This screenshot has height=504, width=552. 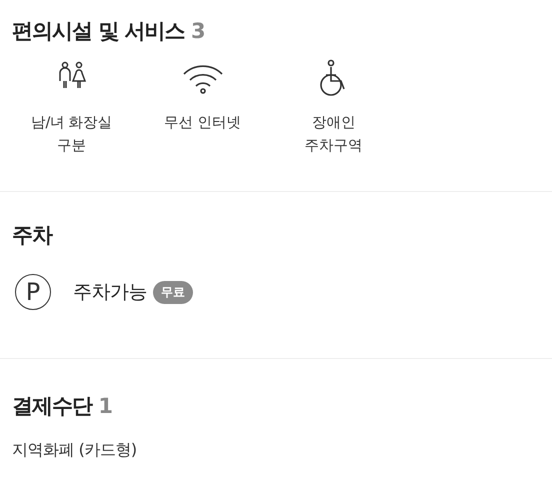 What do you see at coordinates (32, 235) in the screenshot?
I see `section-title: 주차` at bounding box center [32, 235].